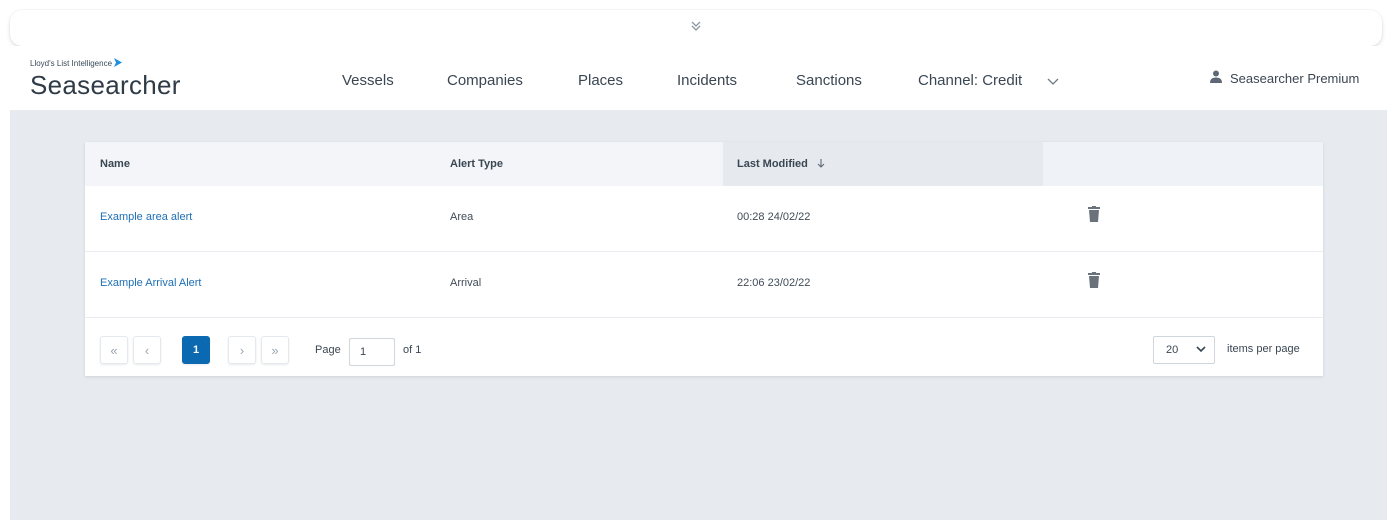  What do you see at coordinates (585, 164) in the screenshot?
I see `column-header-alert-type: Alert Type` at bounding box center [585, 164].